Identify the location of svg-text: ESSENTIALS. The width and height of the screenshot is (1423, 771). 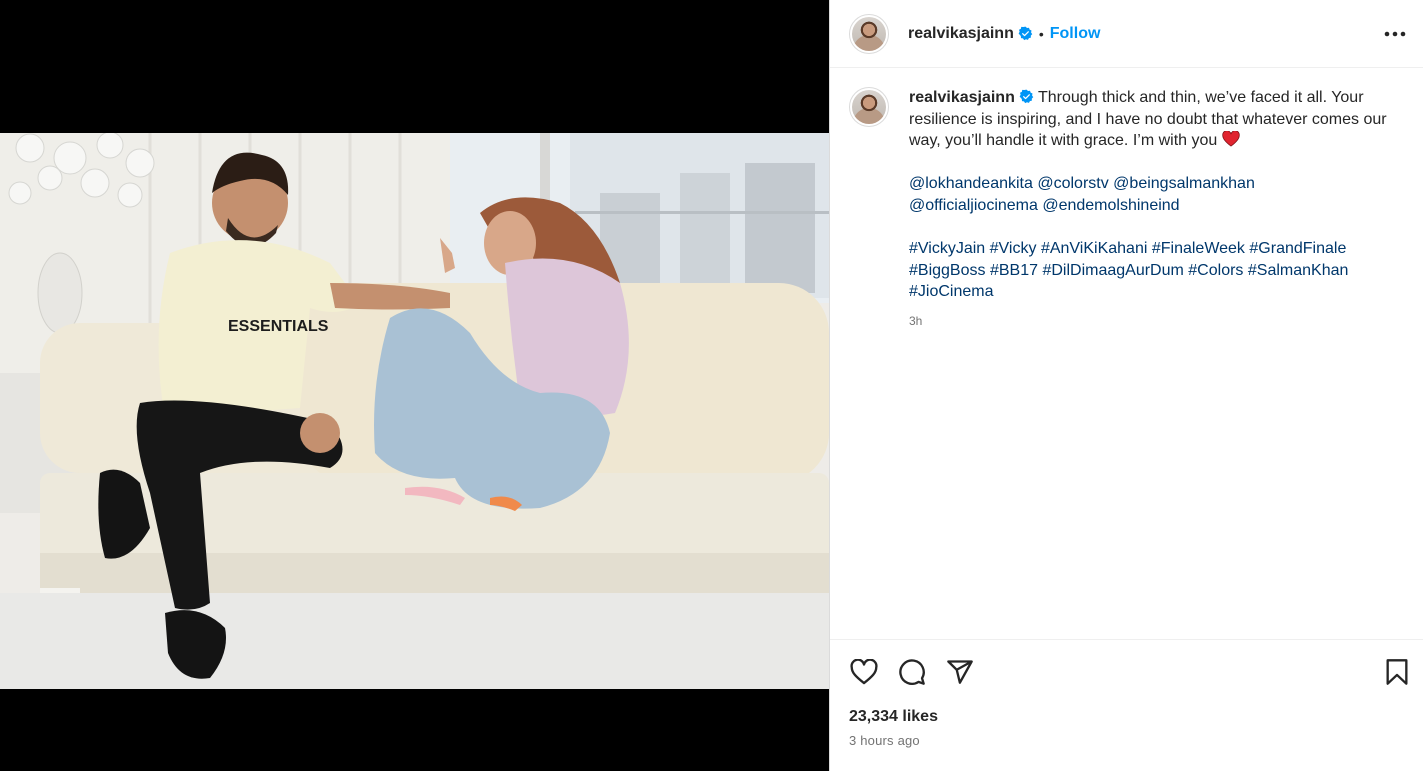
(278, 326).